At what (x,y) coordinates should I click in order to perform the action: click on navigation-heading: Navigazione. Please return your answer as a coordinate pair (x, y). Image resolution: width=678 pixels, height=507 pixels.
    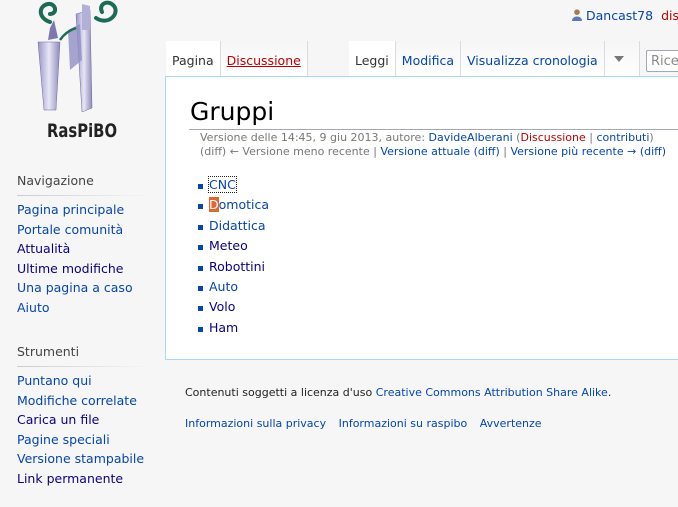
    Looking at the image, I should click on (55, 180).